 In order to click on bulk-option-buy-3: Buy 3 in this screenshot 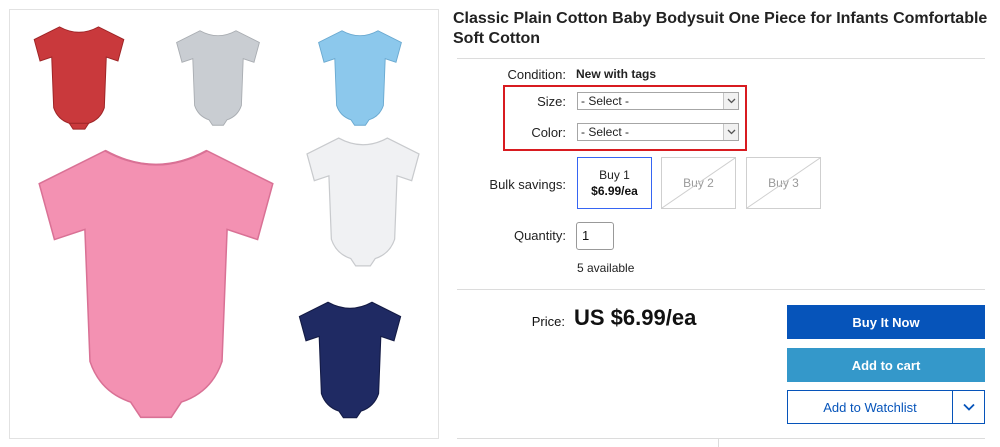, I will do `click(783, 183)`.